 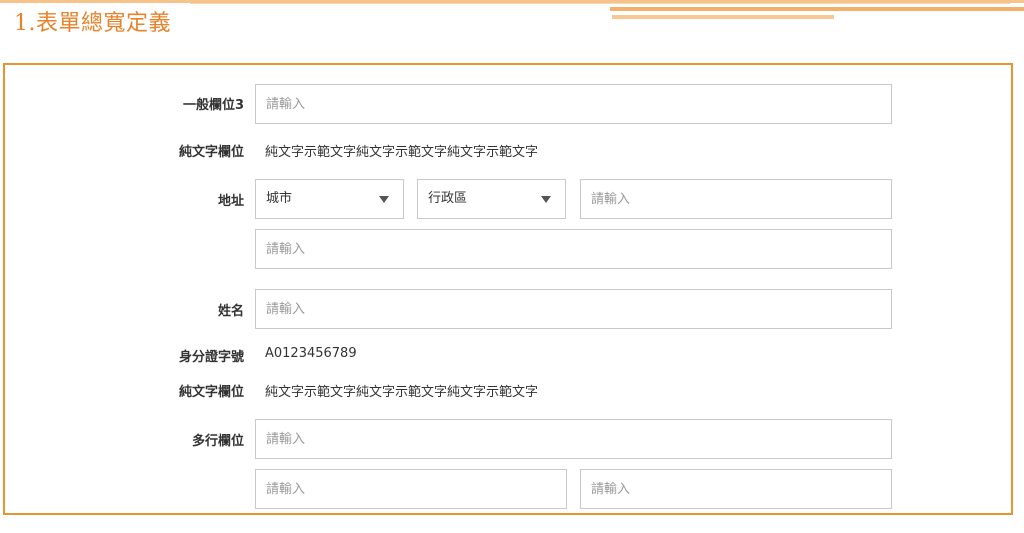 What do you see at coordinates (329, 199) in the screenshot?
I see `city-select: 城市` at bounding box center [329, 199].